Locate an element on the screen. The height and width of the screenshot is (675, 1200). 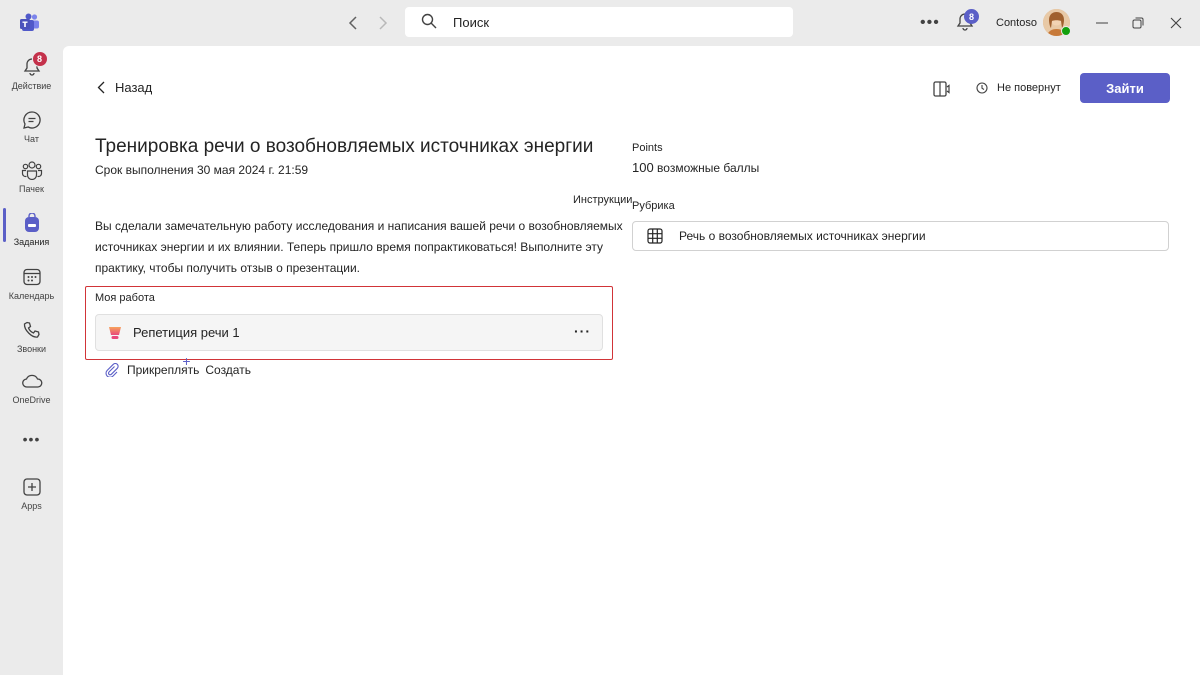
add-app-icon is located at coordinates (32, 487).